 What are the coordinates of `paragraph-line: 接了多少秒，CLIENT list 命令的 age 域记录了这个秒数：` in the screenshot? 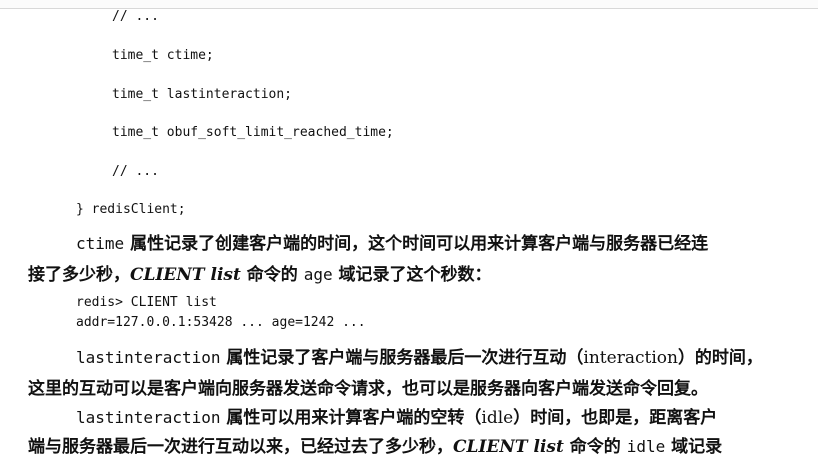 It's located at (423, 272).